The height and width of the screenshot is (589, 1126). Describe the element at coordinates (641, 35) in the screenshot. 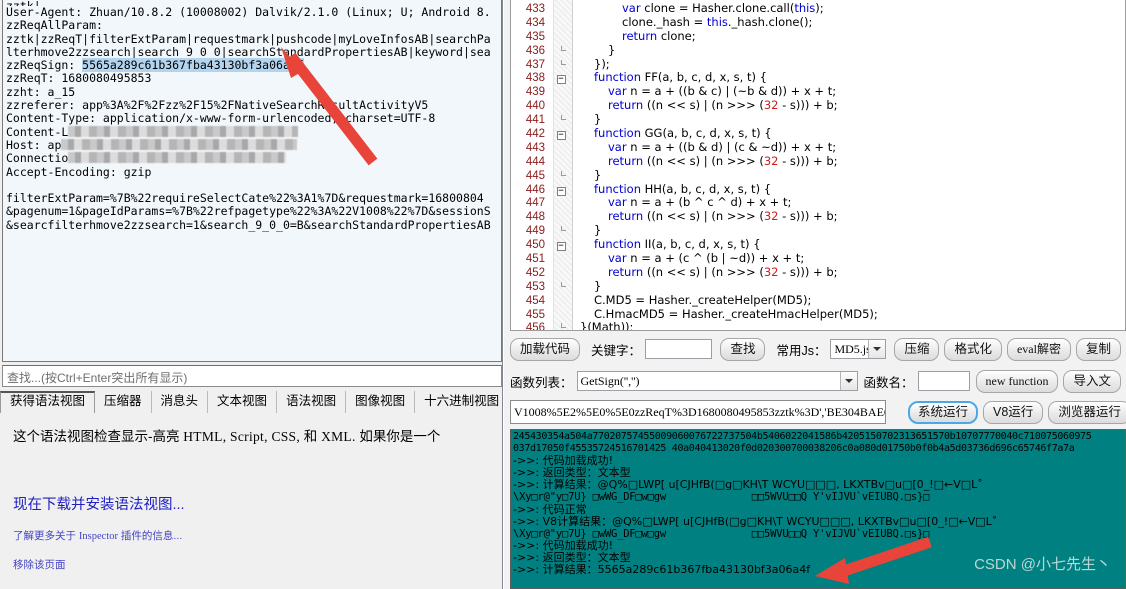

I see `code-token: return` at that location.